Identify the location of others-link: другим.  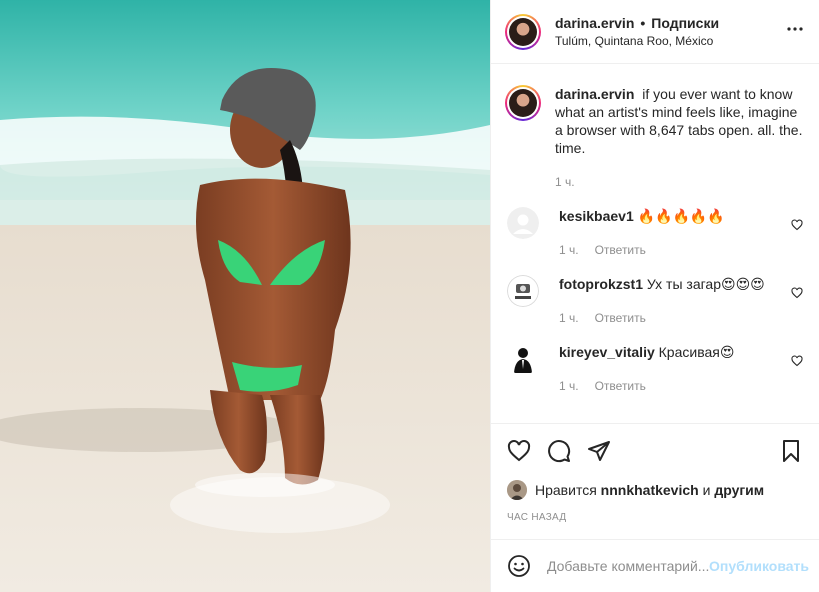
(739, 490).